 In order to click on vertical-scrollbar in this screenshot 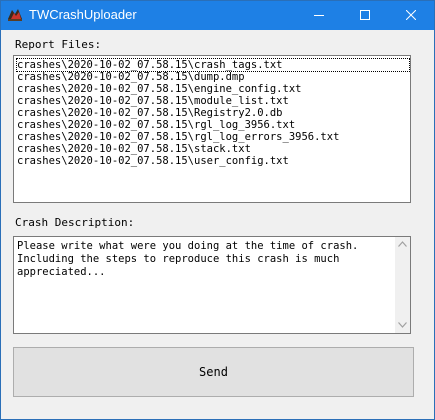, I will do `click(402, 285)`.